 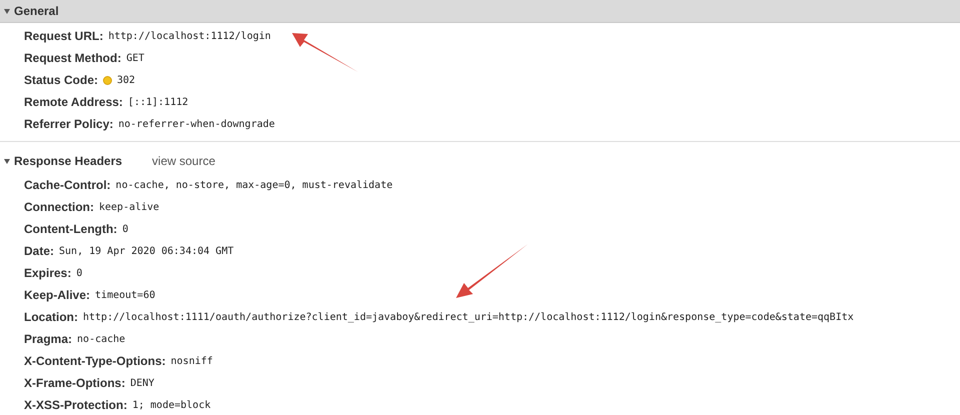 What do you see at coordinates (135, 58) in the screenshot?
I see `header-value: GET` at bounding box center [135, 58].